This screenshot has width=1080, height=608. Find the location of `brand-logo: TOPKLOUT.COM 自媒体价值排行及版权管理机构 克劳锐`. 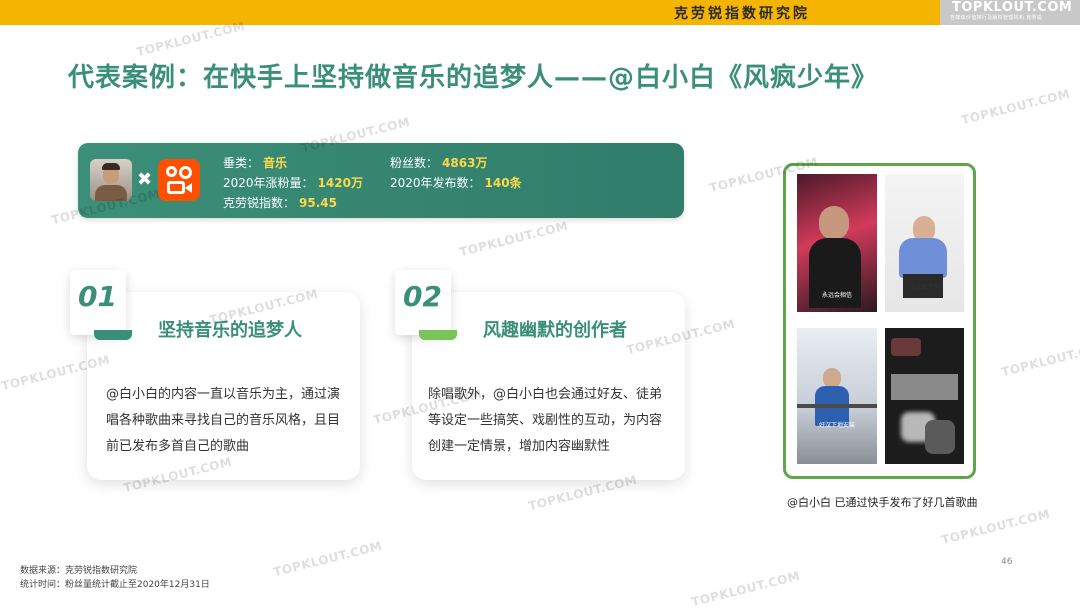

brand-logo: TOPKLOUT.COM 自媒体价值排行及版权管理机构 克劳锐 is located at coordinates (1010, 12).